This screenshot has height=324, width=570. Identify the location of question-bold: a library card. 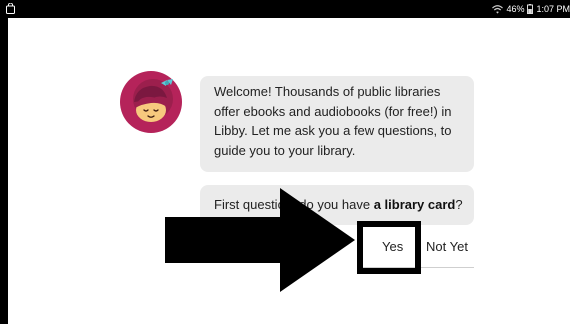
(414, 204).